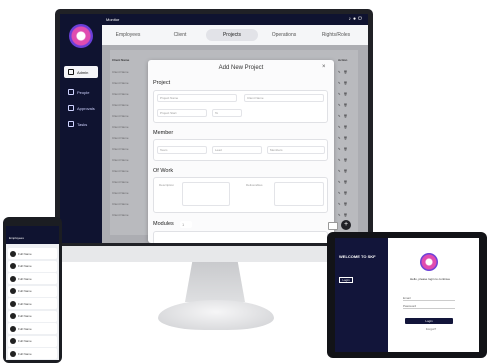 This screenshot has height=363, width=487. I want to click on tab-projects: Projects, so click(232, 35).